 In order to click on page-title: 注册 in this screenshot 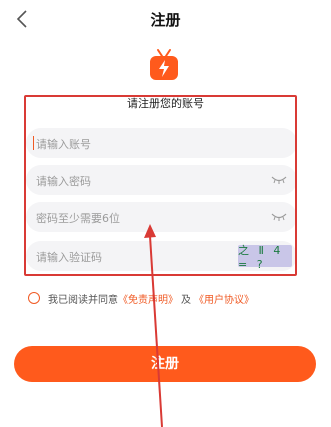, I will do `click(165, 20)`.